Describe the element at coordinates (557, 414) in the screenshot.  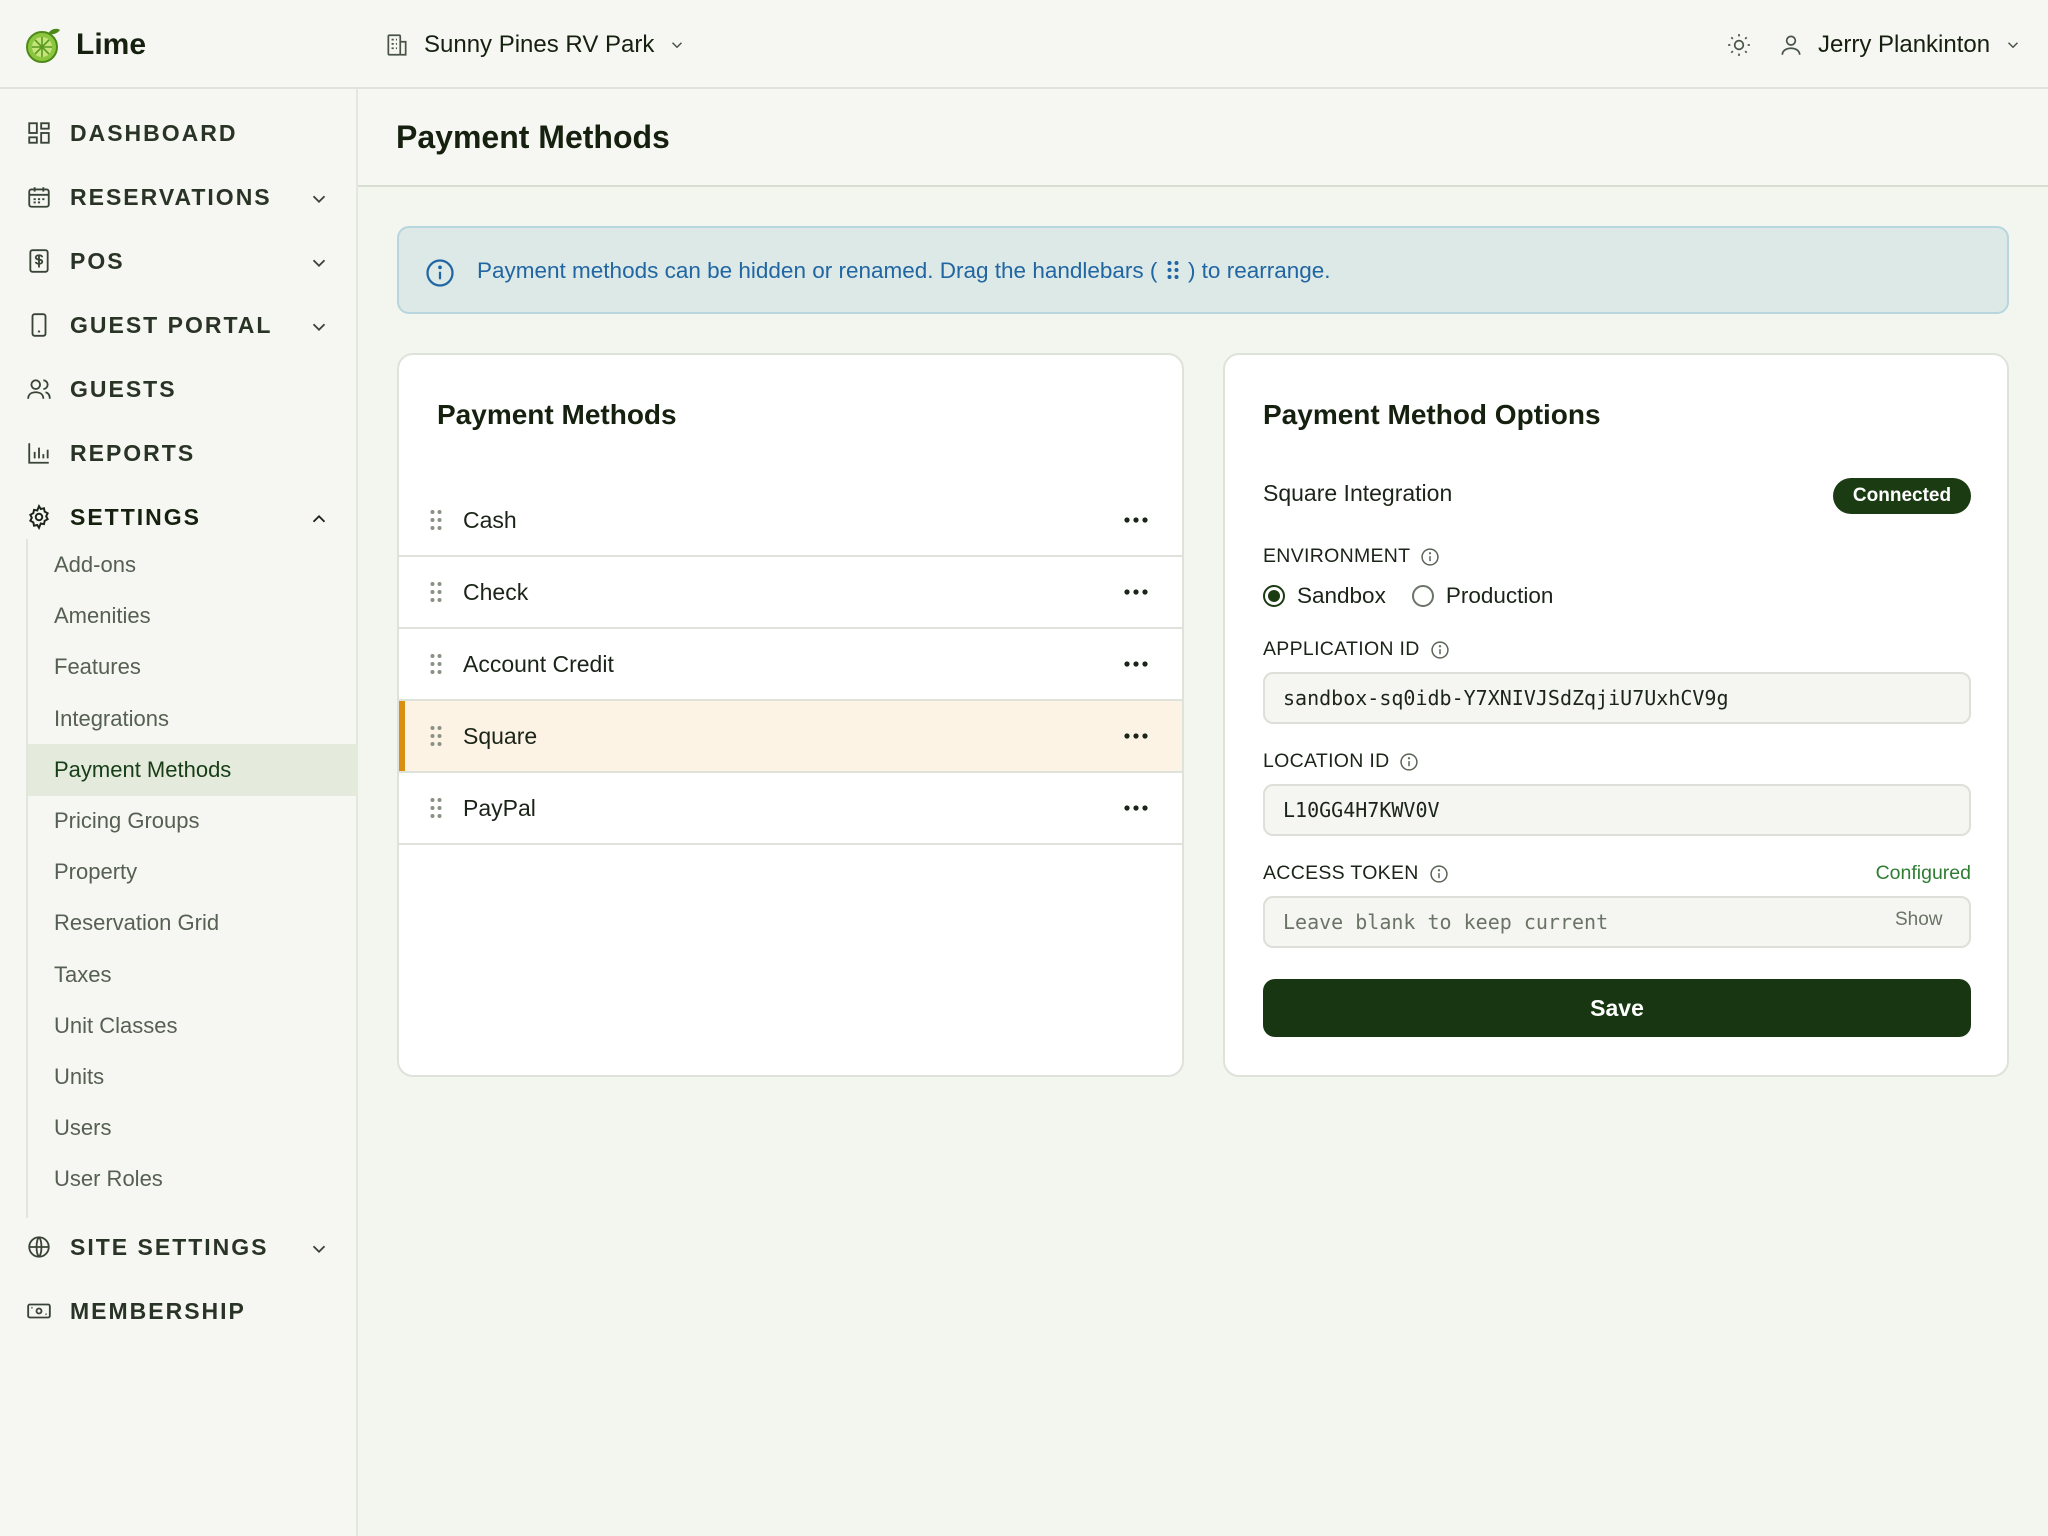
I see `methods-card-title: Payment Methods` at that location.